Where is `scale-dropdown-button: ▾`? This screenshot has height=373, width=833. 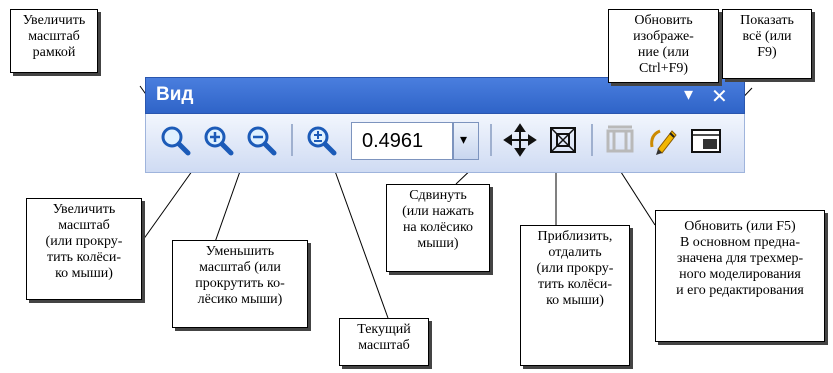
scale-dropdown-button: ▾ is located at coordinates (466, 141).